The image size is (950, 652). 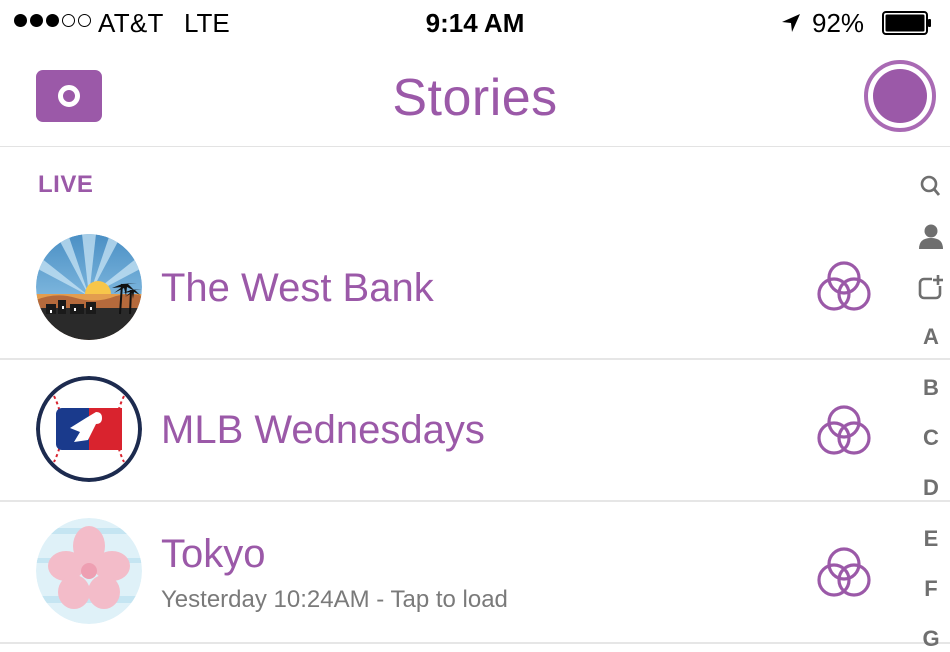 I want to click on person-icon, so click(x=931, y=236).